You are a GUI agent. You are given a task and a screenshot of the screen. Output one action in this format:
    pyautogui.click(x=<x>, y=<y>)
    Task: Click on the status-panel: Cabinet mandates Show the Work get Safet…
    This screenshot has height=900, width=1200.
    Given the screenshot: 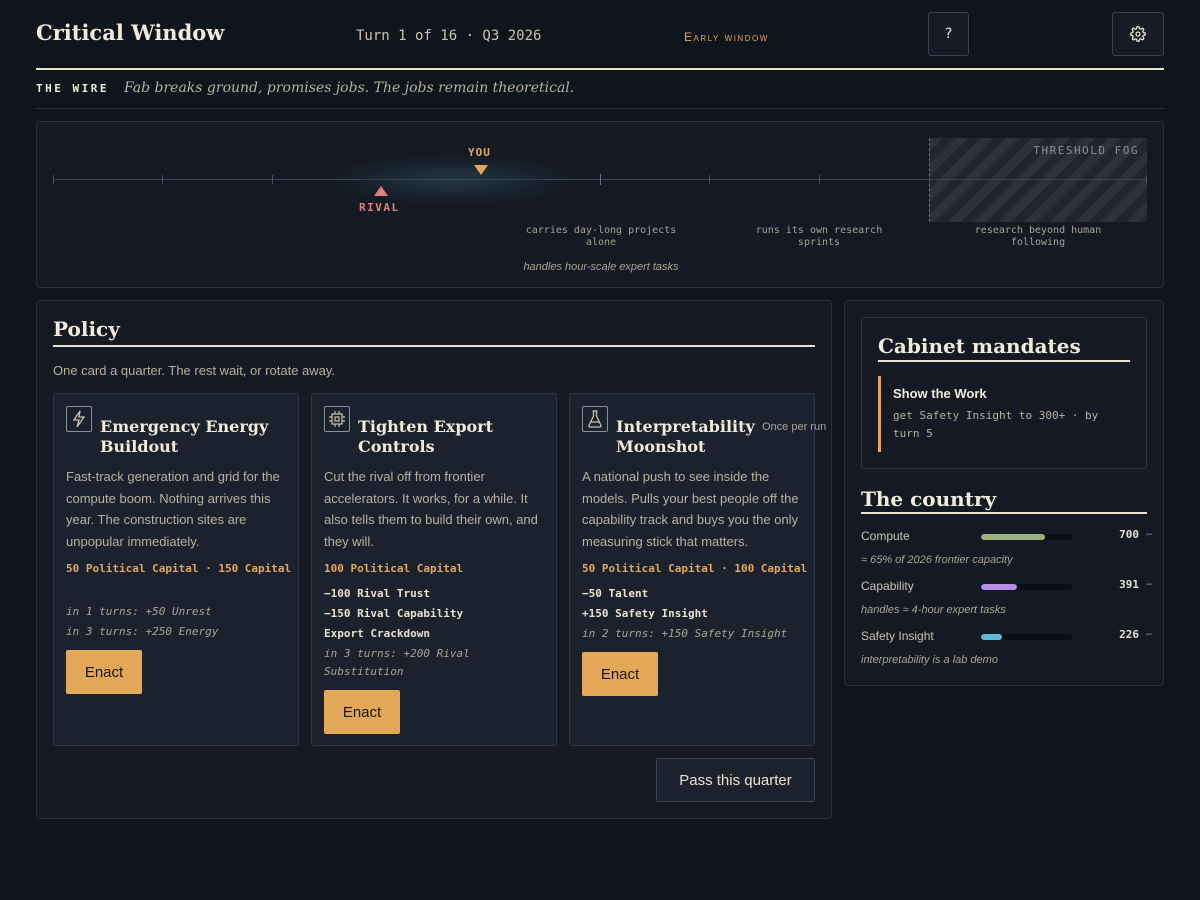 What is the action you would take?
    pyautogui.click(x=1004, y=493)
    